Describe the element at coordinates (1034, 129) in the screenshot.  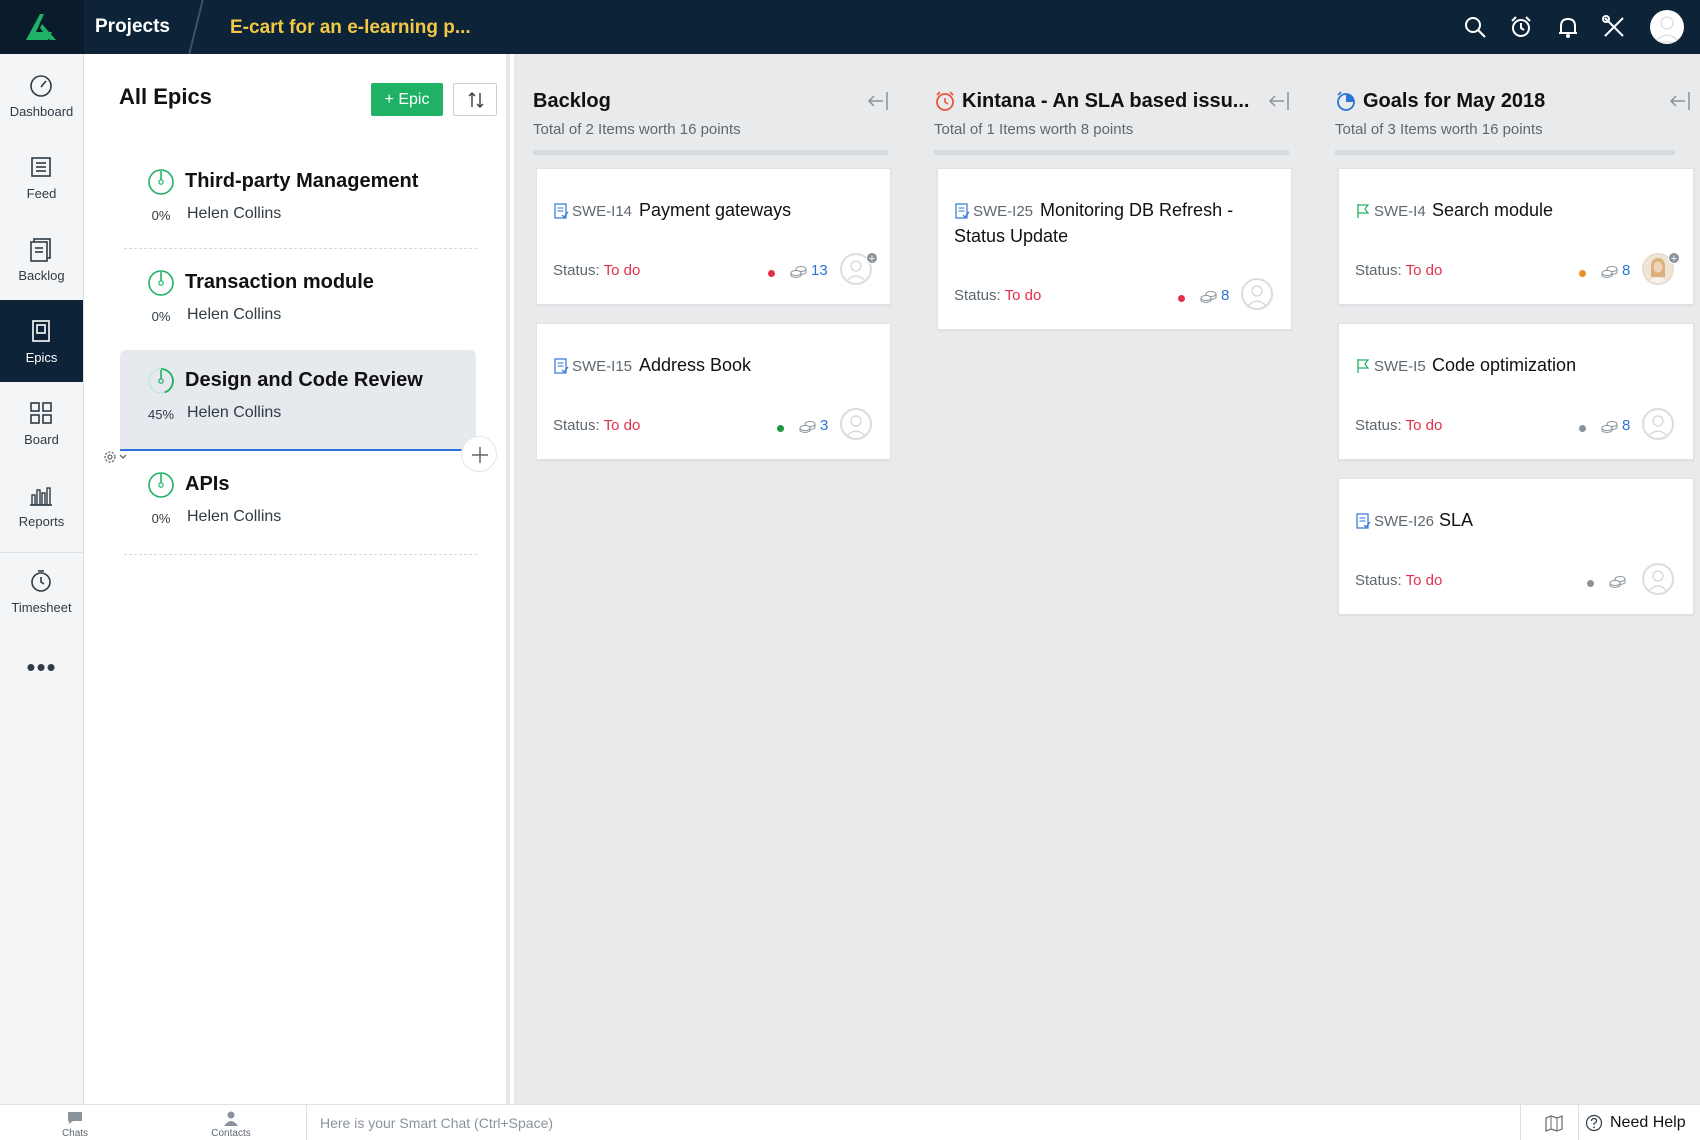
I see `column-summary: Total of 1 Items worth 8 points` at that location.